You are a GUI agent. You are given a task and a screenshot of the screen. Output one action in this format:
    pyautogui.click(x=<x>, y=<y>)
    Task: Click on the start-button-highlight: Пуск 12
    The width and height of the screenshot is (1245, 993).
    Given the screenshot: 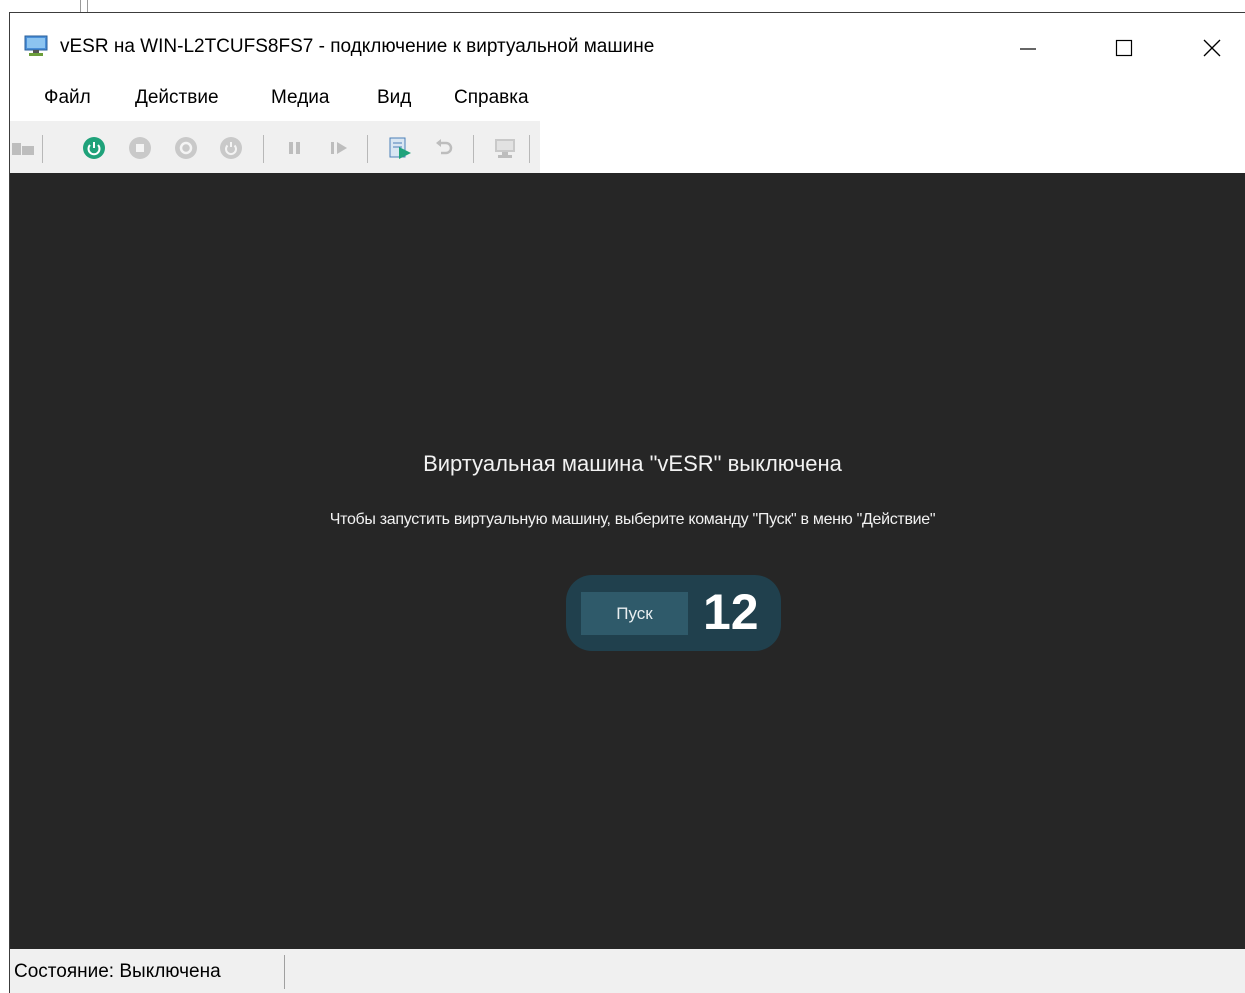 What is the action you would take?
    pyautogui.click(x=673, y=613)
    